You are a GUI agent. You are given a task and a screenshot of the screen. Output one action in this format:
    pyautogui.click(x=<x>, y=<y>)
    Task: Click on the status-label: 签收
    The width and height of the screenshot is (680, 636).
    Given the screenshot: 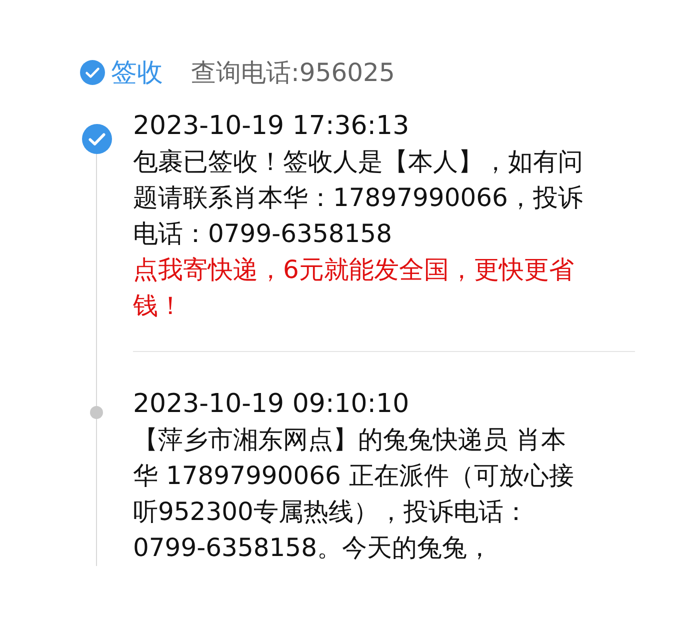 What is the action you would take?
    pyautogui.click(x=137, y=73)
    